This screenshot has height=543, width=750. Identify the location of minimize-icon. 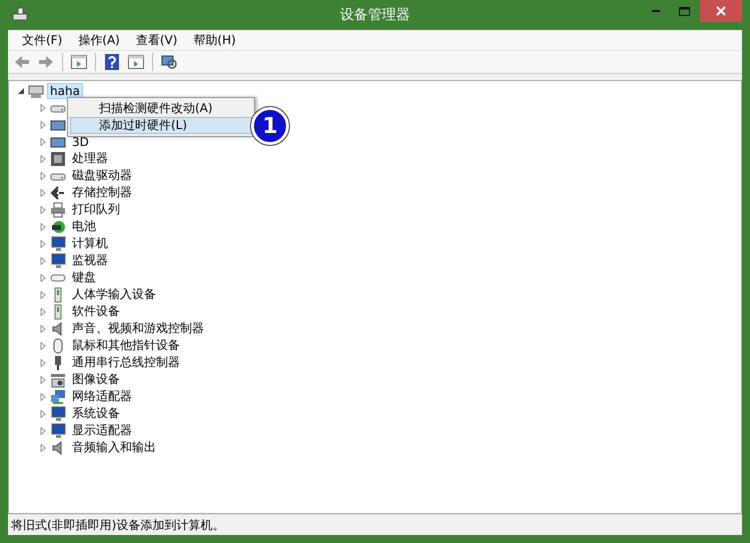
(656, 11).